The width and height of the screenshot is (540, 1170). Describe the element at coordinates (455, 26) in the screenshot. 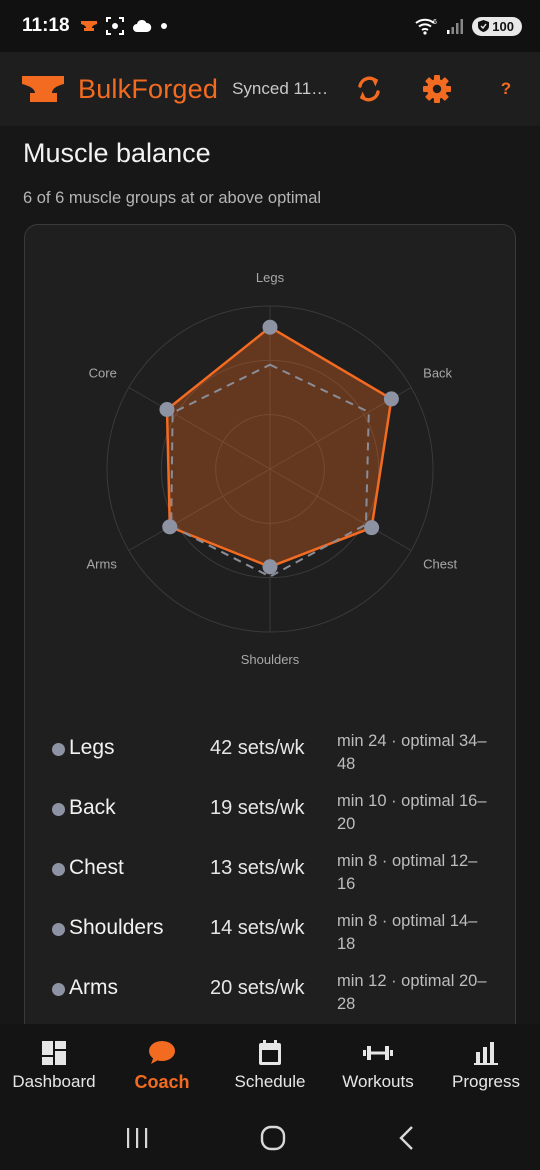

I see `cell-signal-icon` at that location.